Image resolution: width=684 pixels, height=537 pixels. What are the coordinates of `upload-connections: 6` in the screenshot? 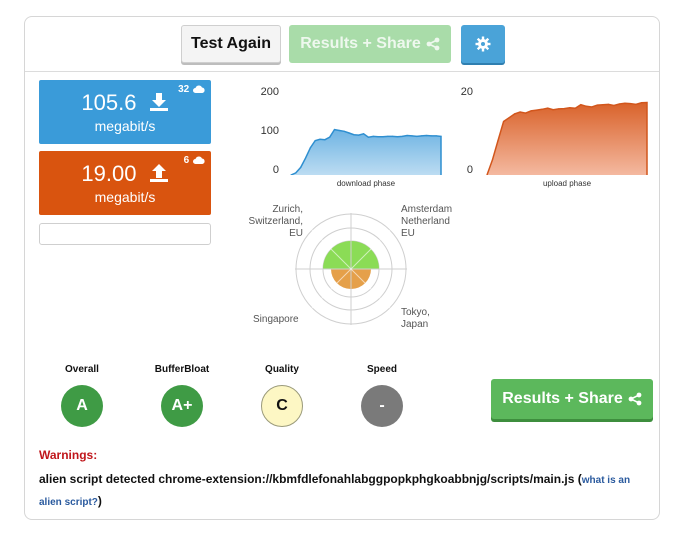 It's located at (186, 160).